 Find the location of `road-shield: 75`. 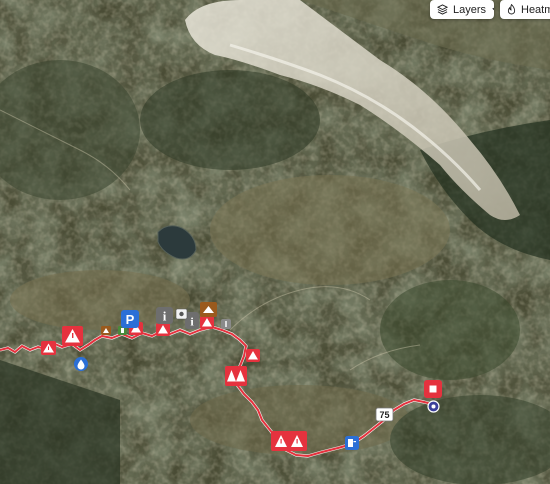

road-shield: 75 is located at coordinates (384, 414).